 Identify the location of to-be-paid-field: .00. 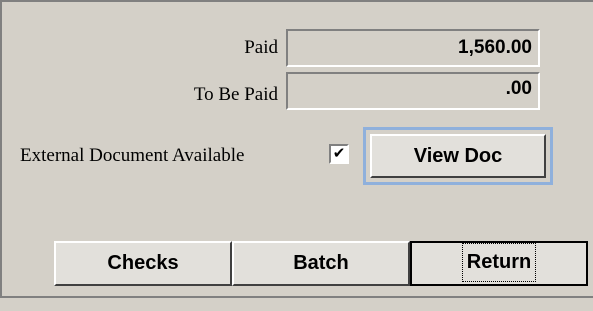
(413, 91).